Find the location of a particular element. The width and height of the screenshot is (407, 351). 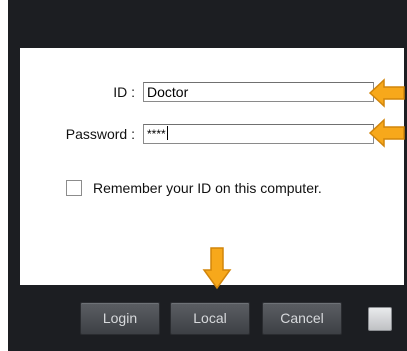

cancel-button: Cancel is located at coordinates (302, 318).